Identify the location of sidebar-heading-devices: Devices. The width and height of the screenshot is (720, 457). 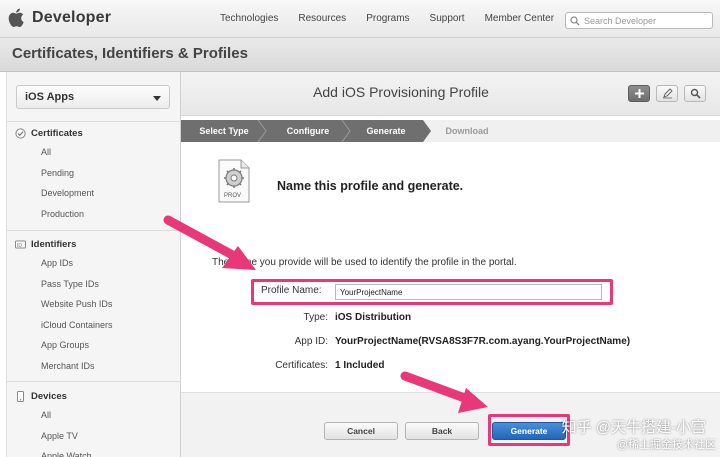
(53, 396).